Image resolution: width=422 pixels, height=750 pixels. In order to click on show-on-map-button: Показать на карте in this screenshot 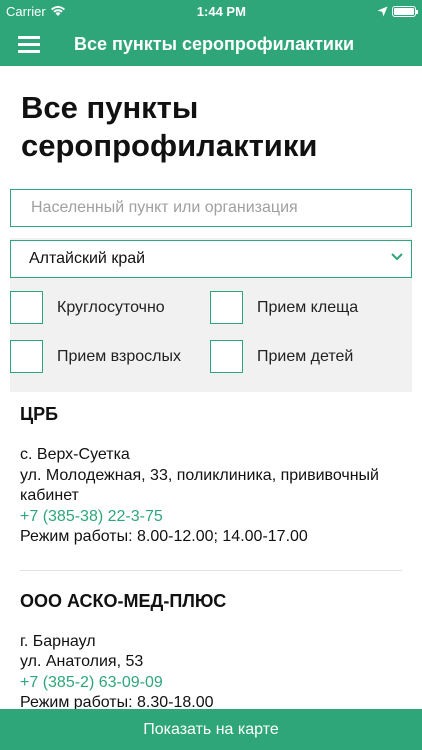, I will do `click(211, 729)`.